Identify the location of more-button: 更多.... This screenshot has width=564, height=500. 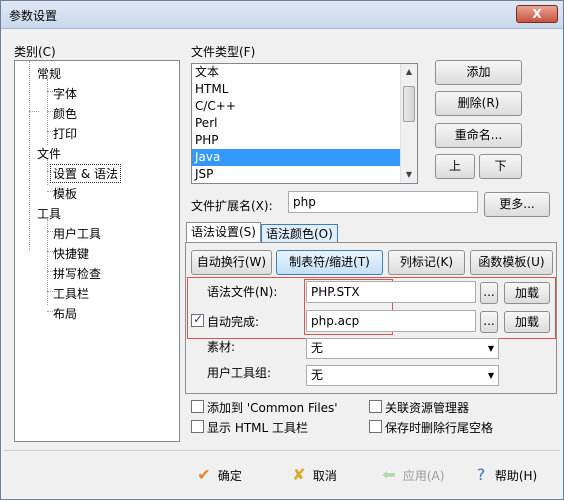
(517, 204).